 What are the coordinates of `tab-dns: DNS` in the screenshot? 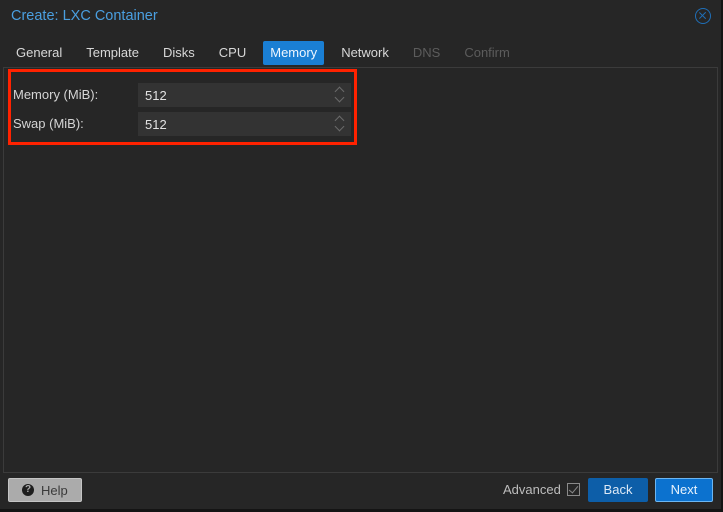 It's located at (426, 52).